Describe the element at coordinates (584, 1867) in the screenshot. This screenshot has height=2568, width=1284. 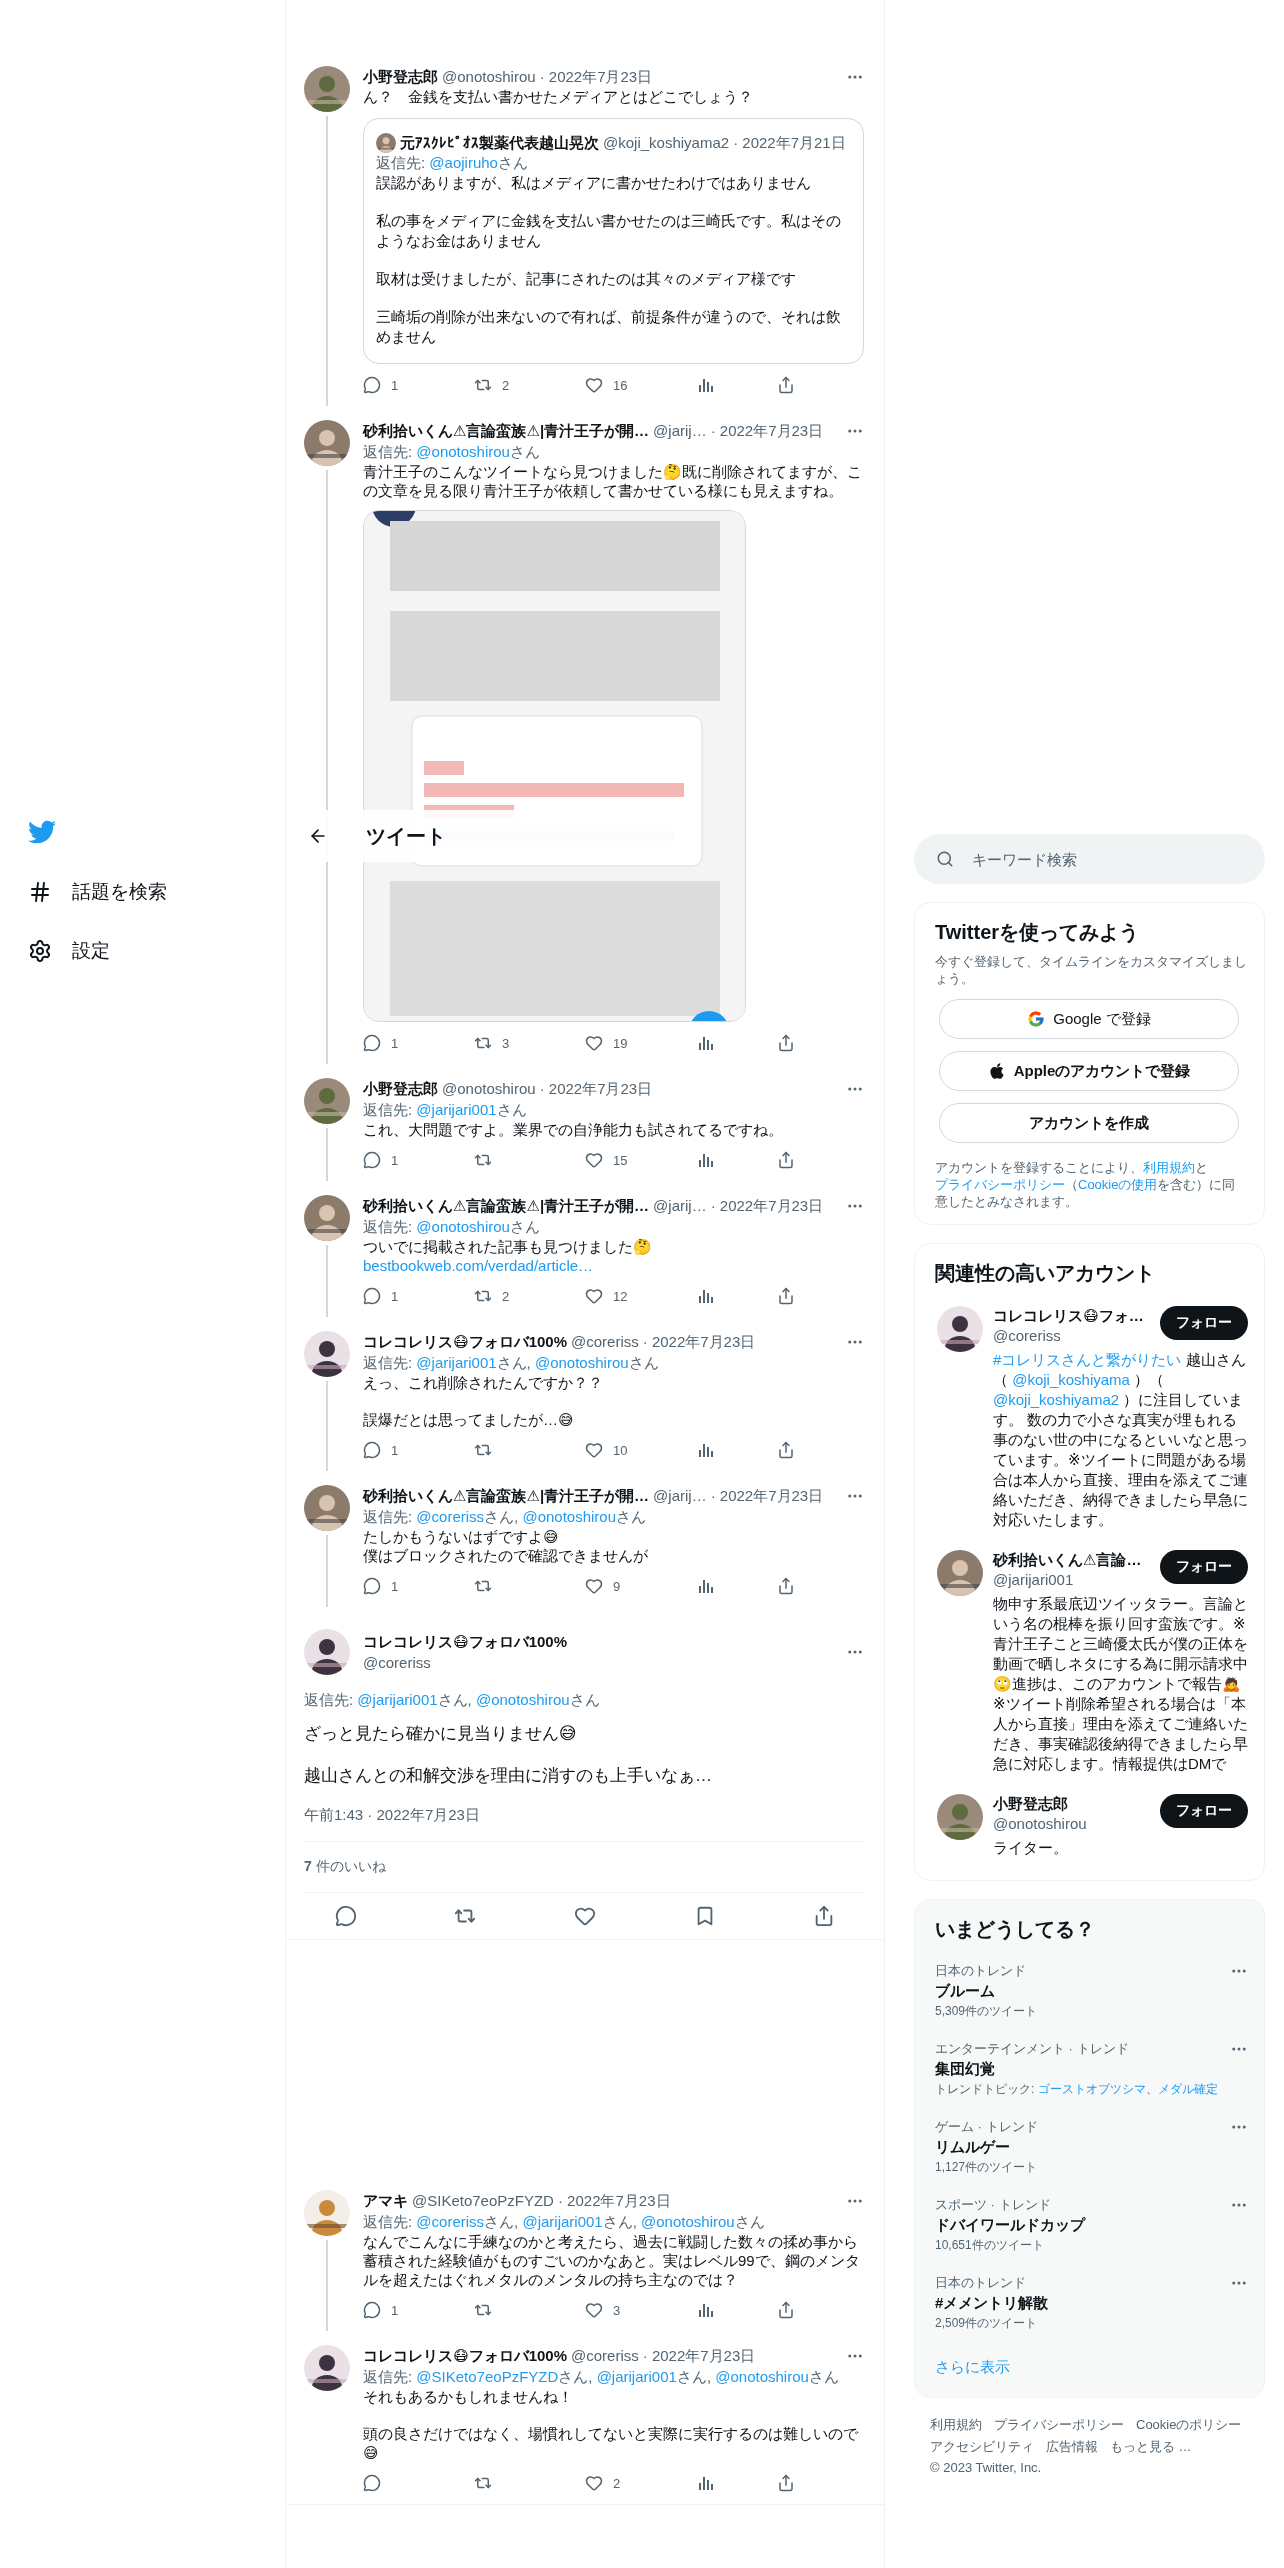
I see `likes-count: 7 件のいいね` at that location.